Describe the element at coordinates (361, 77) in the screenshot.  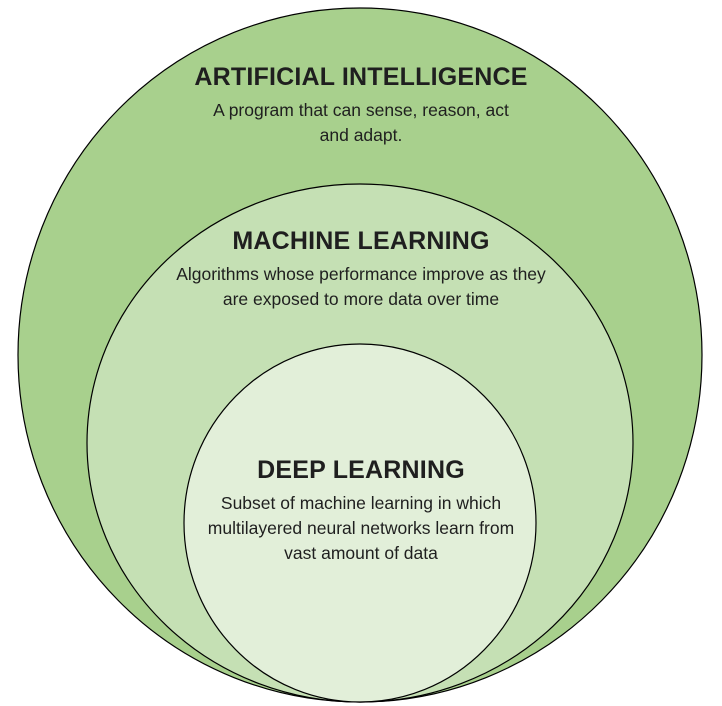
I see `artificial-intelligence-heading: ARTIFICIAL INTELLIGENCE` at that location.